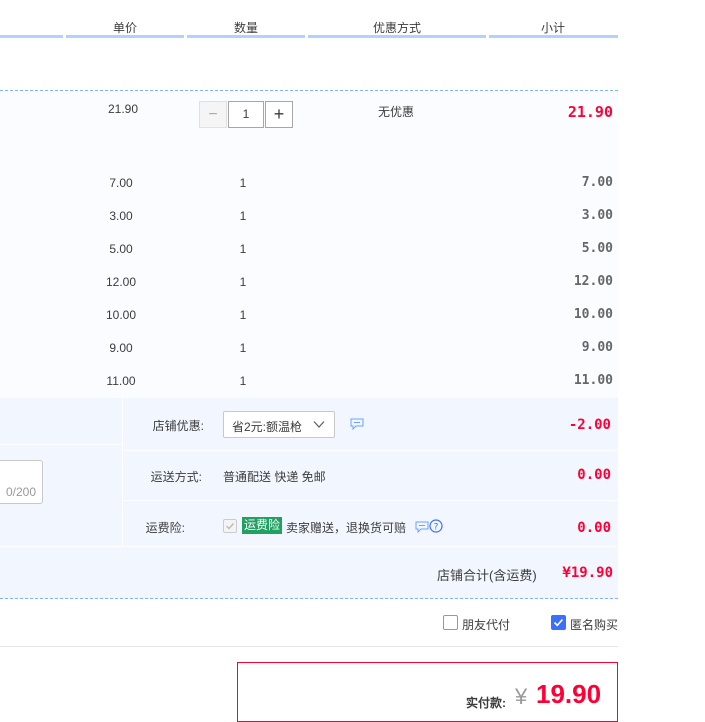  I want to click on quantity-decrease-button: −, so click(213, 114).